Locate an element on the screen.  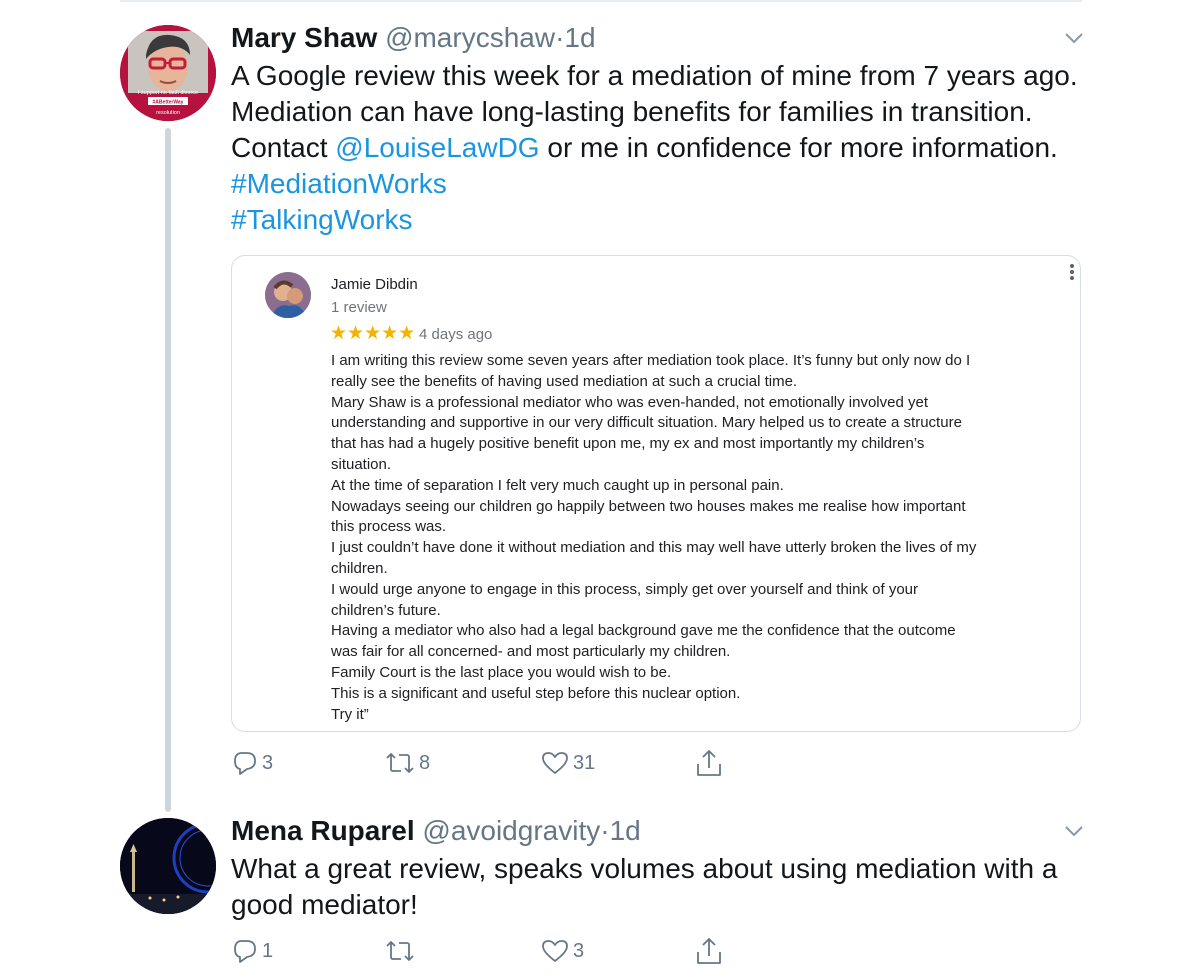
retweet-button is located at coordinates (402, 951).